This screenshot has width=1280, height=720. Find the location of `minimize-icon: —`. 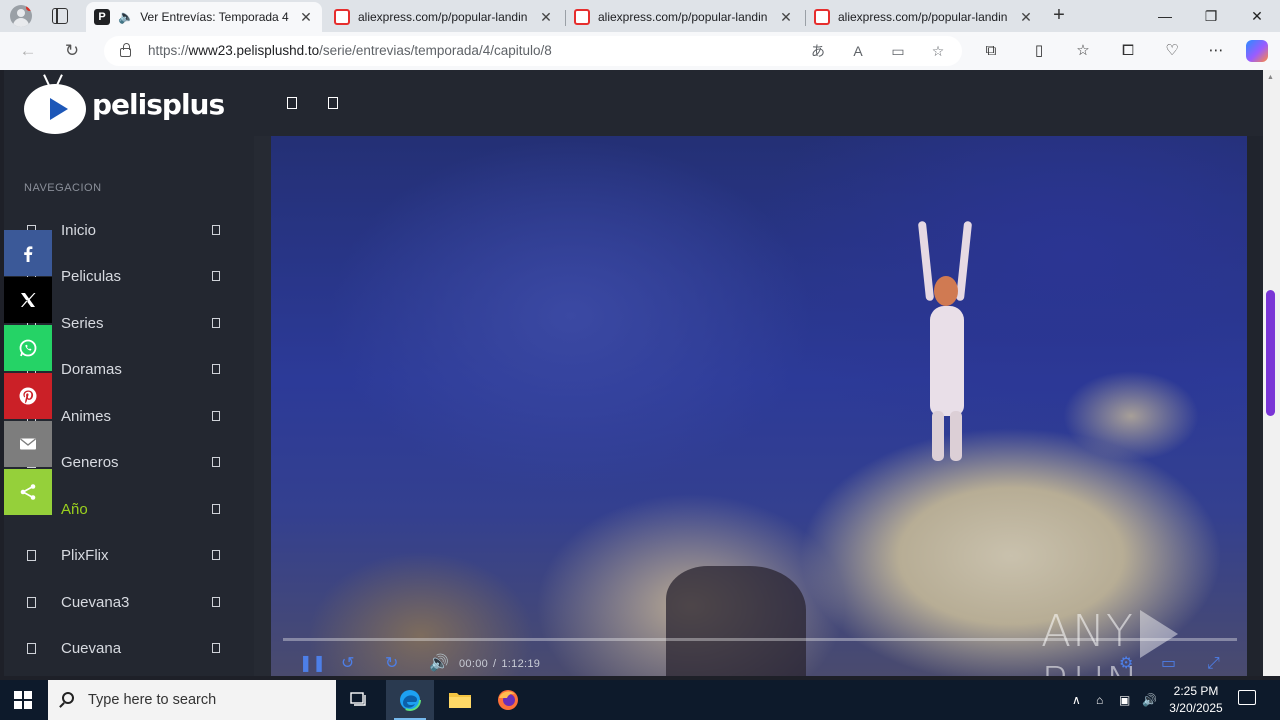

minimize-icon: — is located at coordinates (1165, 16).